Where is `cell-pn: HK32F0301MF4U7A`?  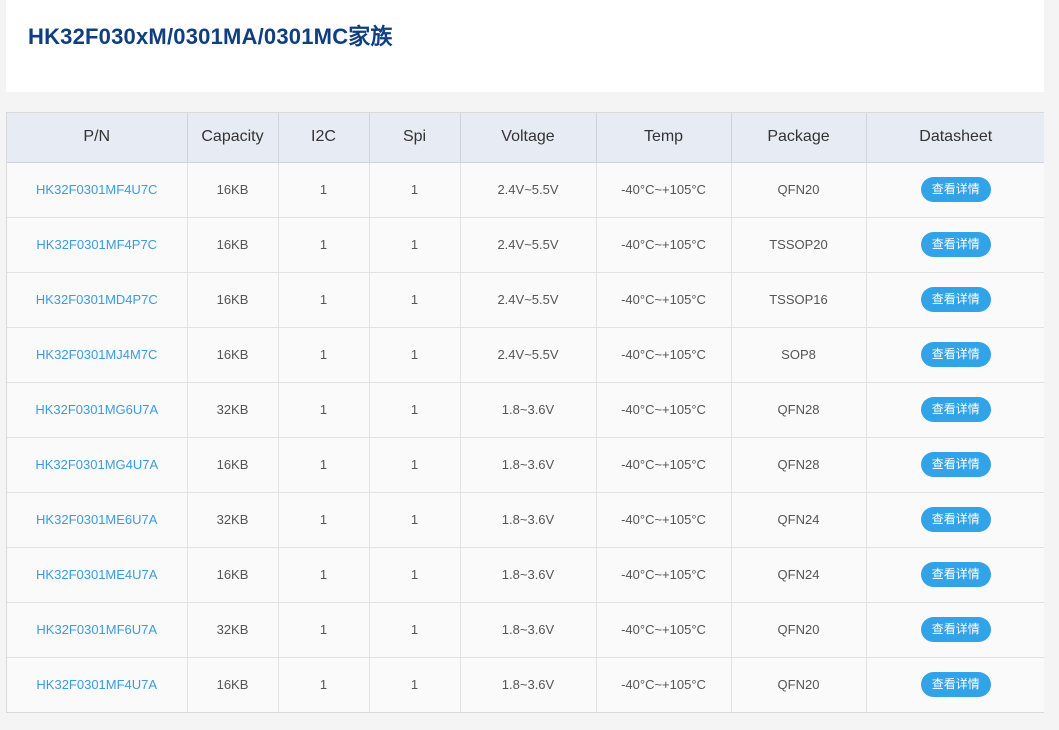 cell-pn: HK32F0301MF4U7A is located at coordinates (97, 684).